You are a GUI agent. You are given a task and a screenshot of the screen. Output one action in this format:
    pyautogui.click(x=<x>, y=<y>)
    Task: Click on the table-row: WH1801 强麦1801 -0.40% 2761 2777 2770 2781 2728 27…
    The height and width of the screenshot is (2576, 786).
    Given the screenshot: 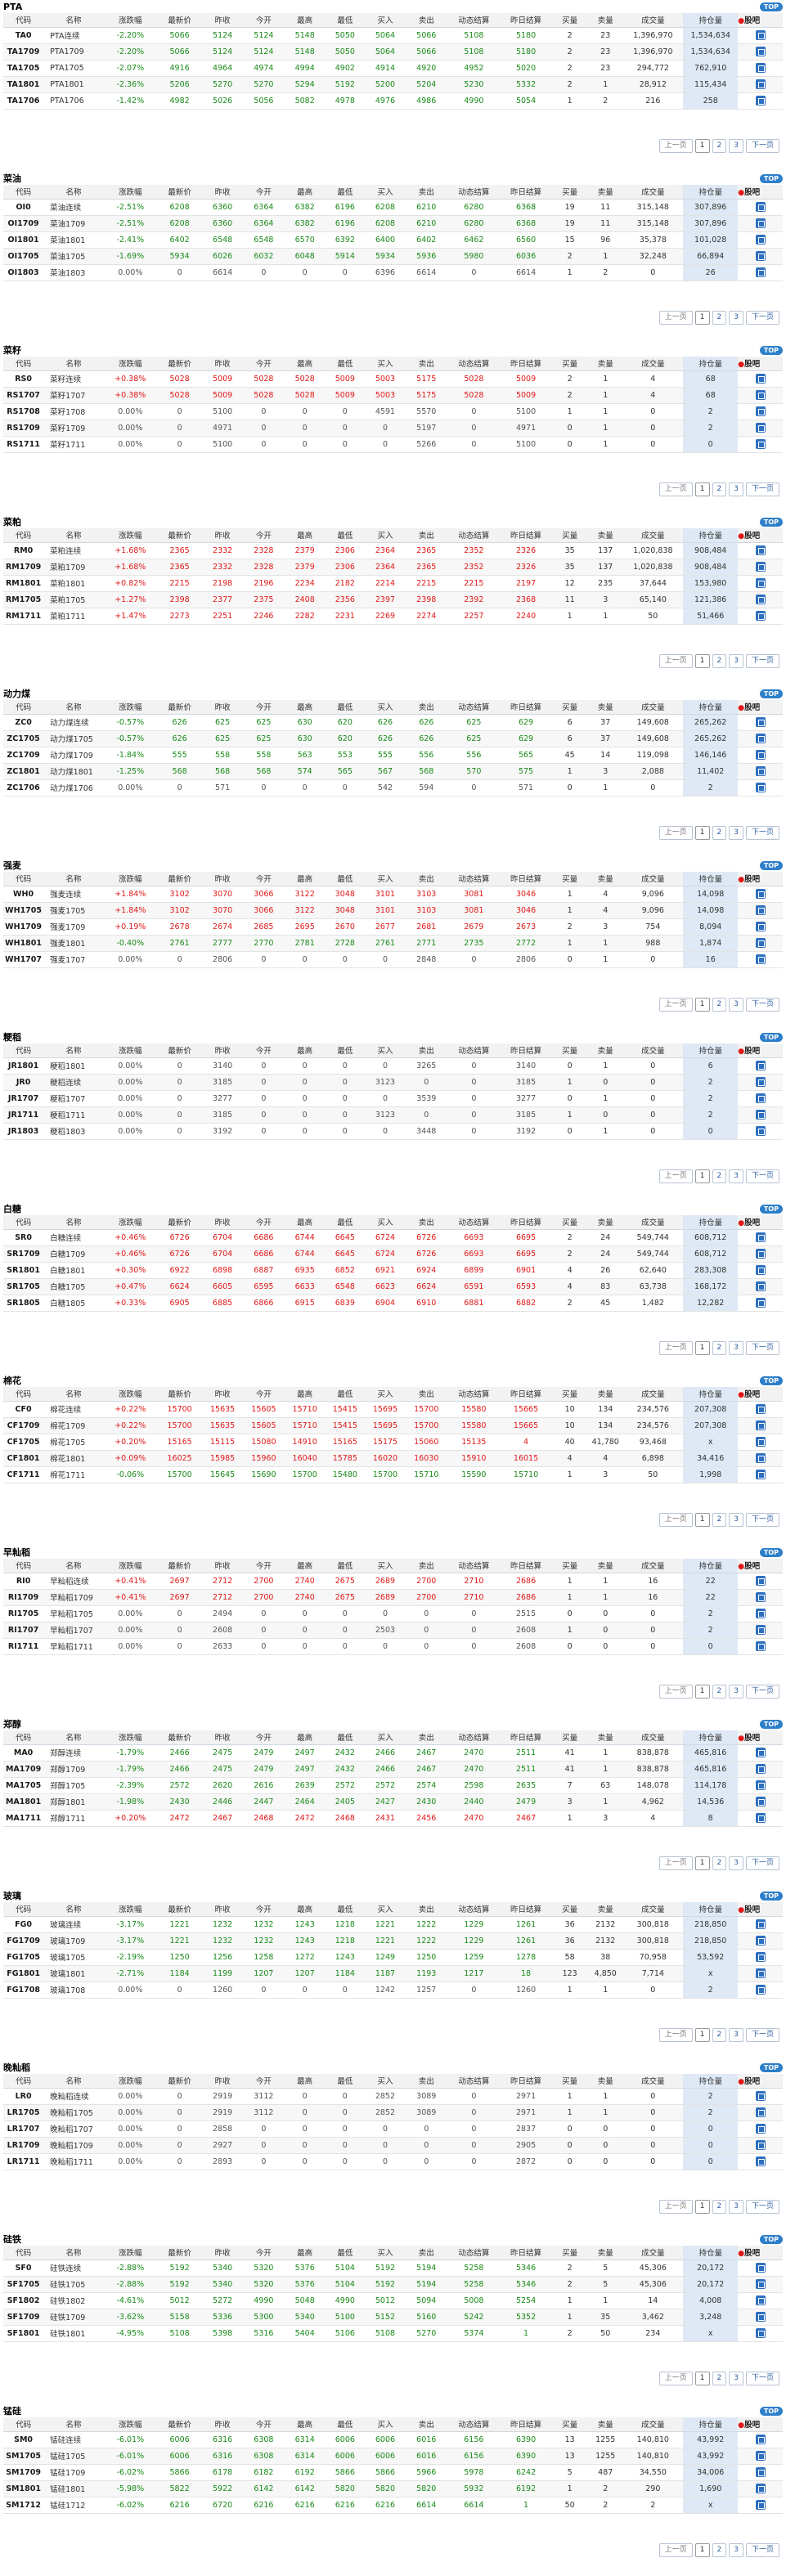 What is the action you would take?
    pyautogui.click(x=393, y=943)
    